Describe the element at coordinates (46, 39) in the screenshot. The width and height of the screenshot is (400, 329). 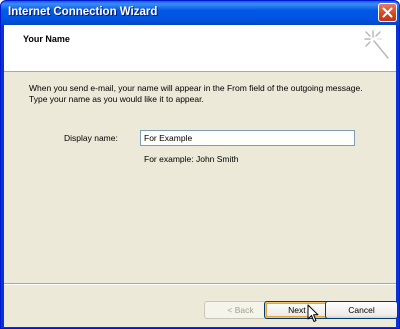
I see `page-title: Your Name` at that location.